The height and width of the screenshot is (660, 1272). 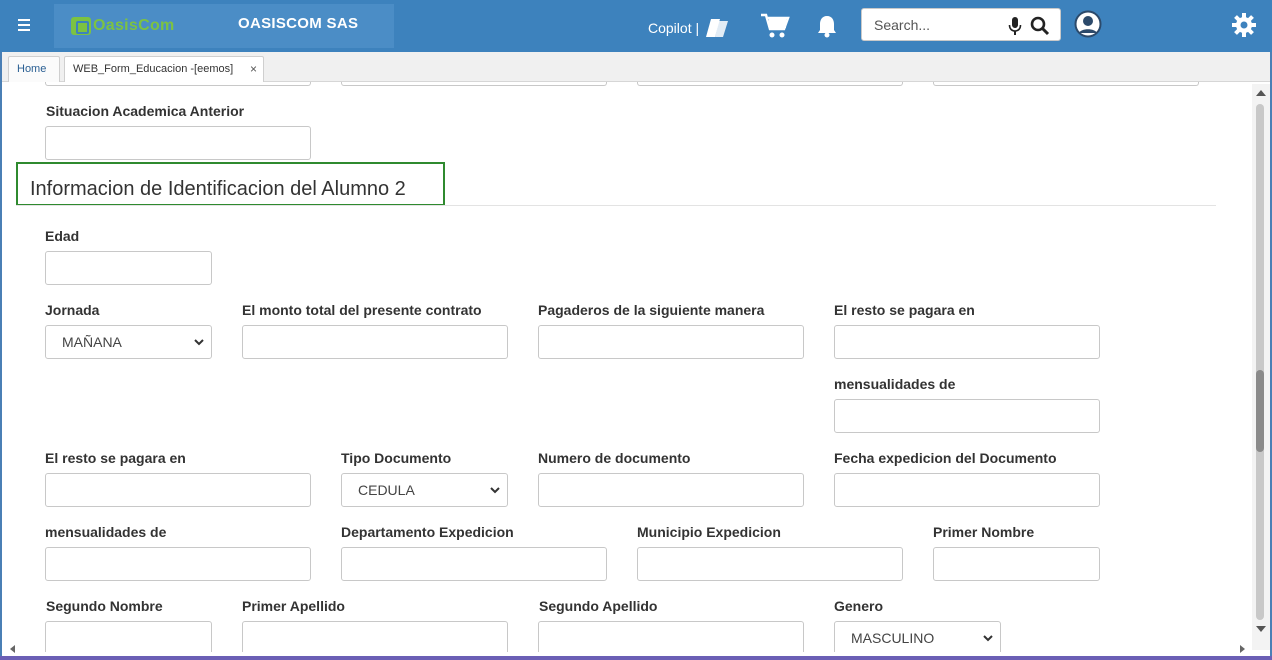 What do you see at coordinates (386, 490) in the screenshot?
I see `tipo-documento-value: CEDULA` at bounding box center [386, 490].